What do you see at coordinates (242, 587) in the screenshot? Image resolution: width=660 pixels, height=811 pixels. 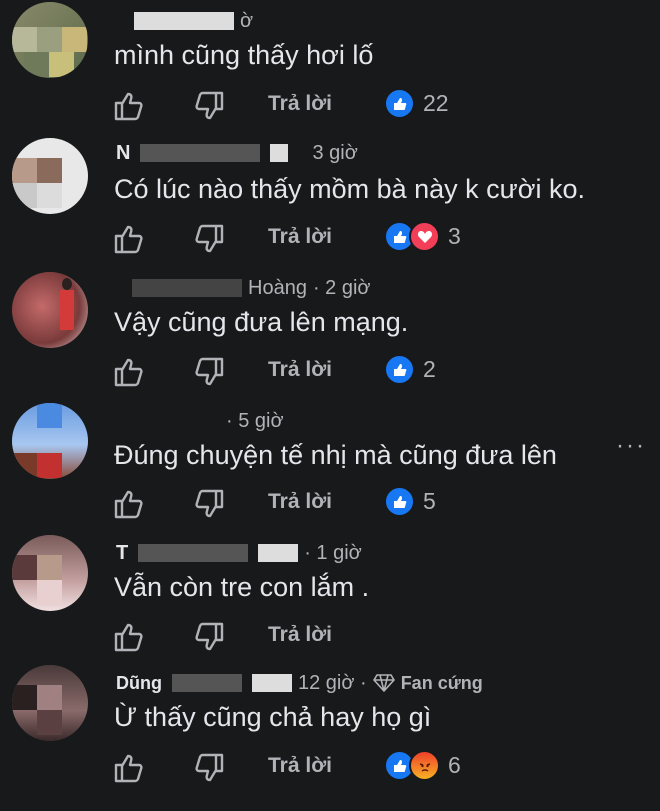 I see `comment-text: Vẫn còn tre con lắm .` at bounding box center [242, 587].